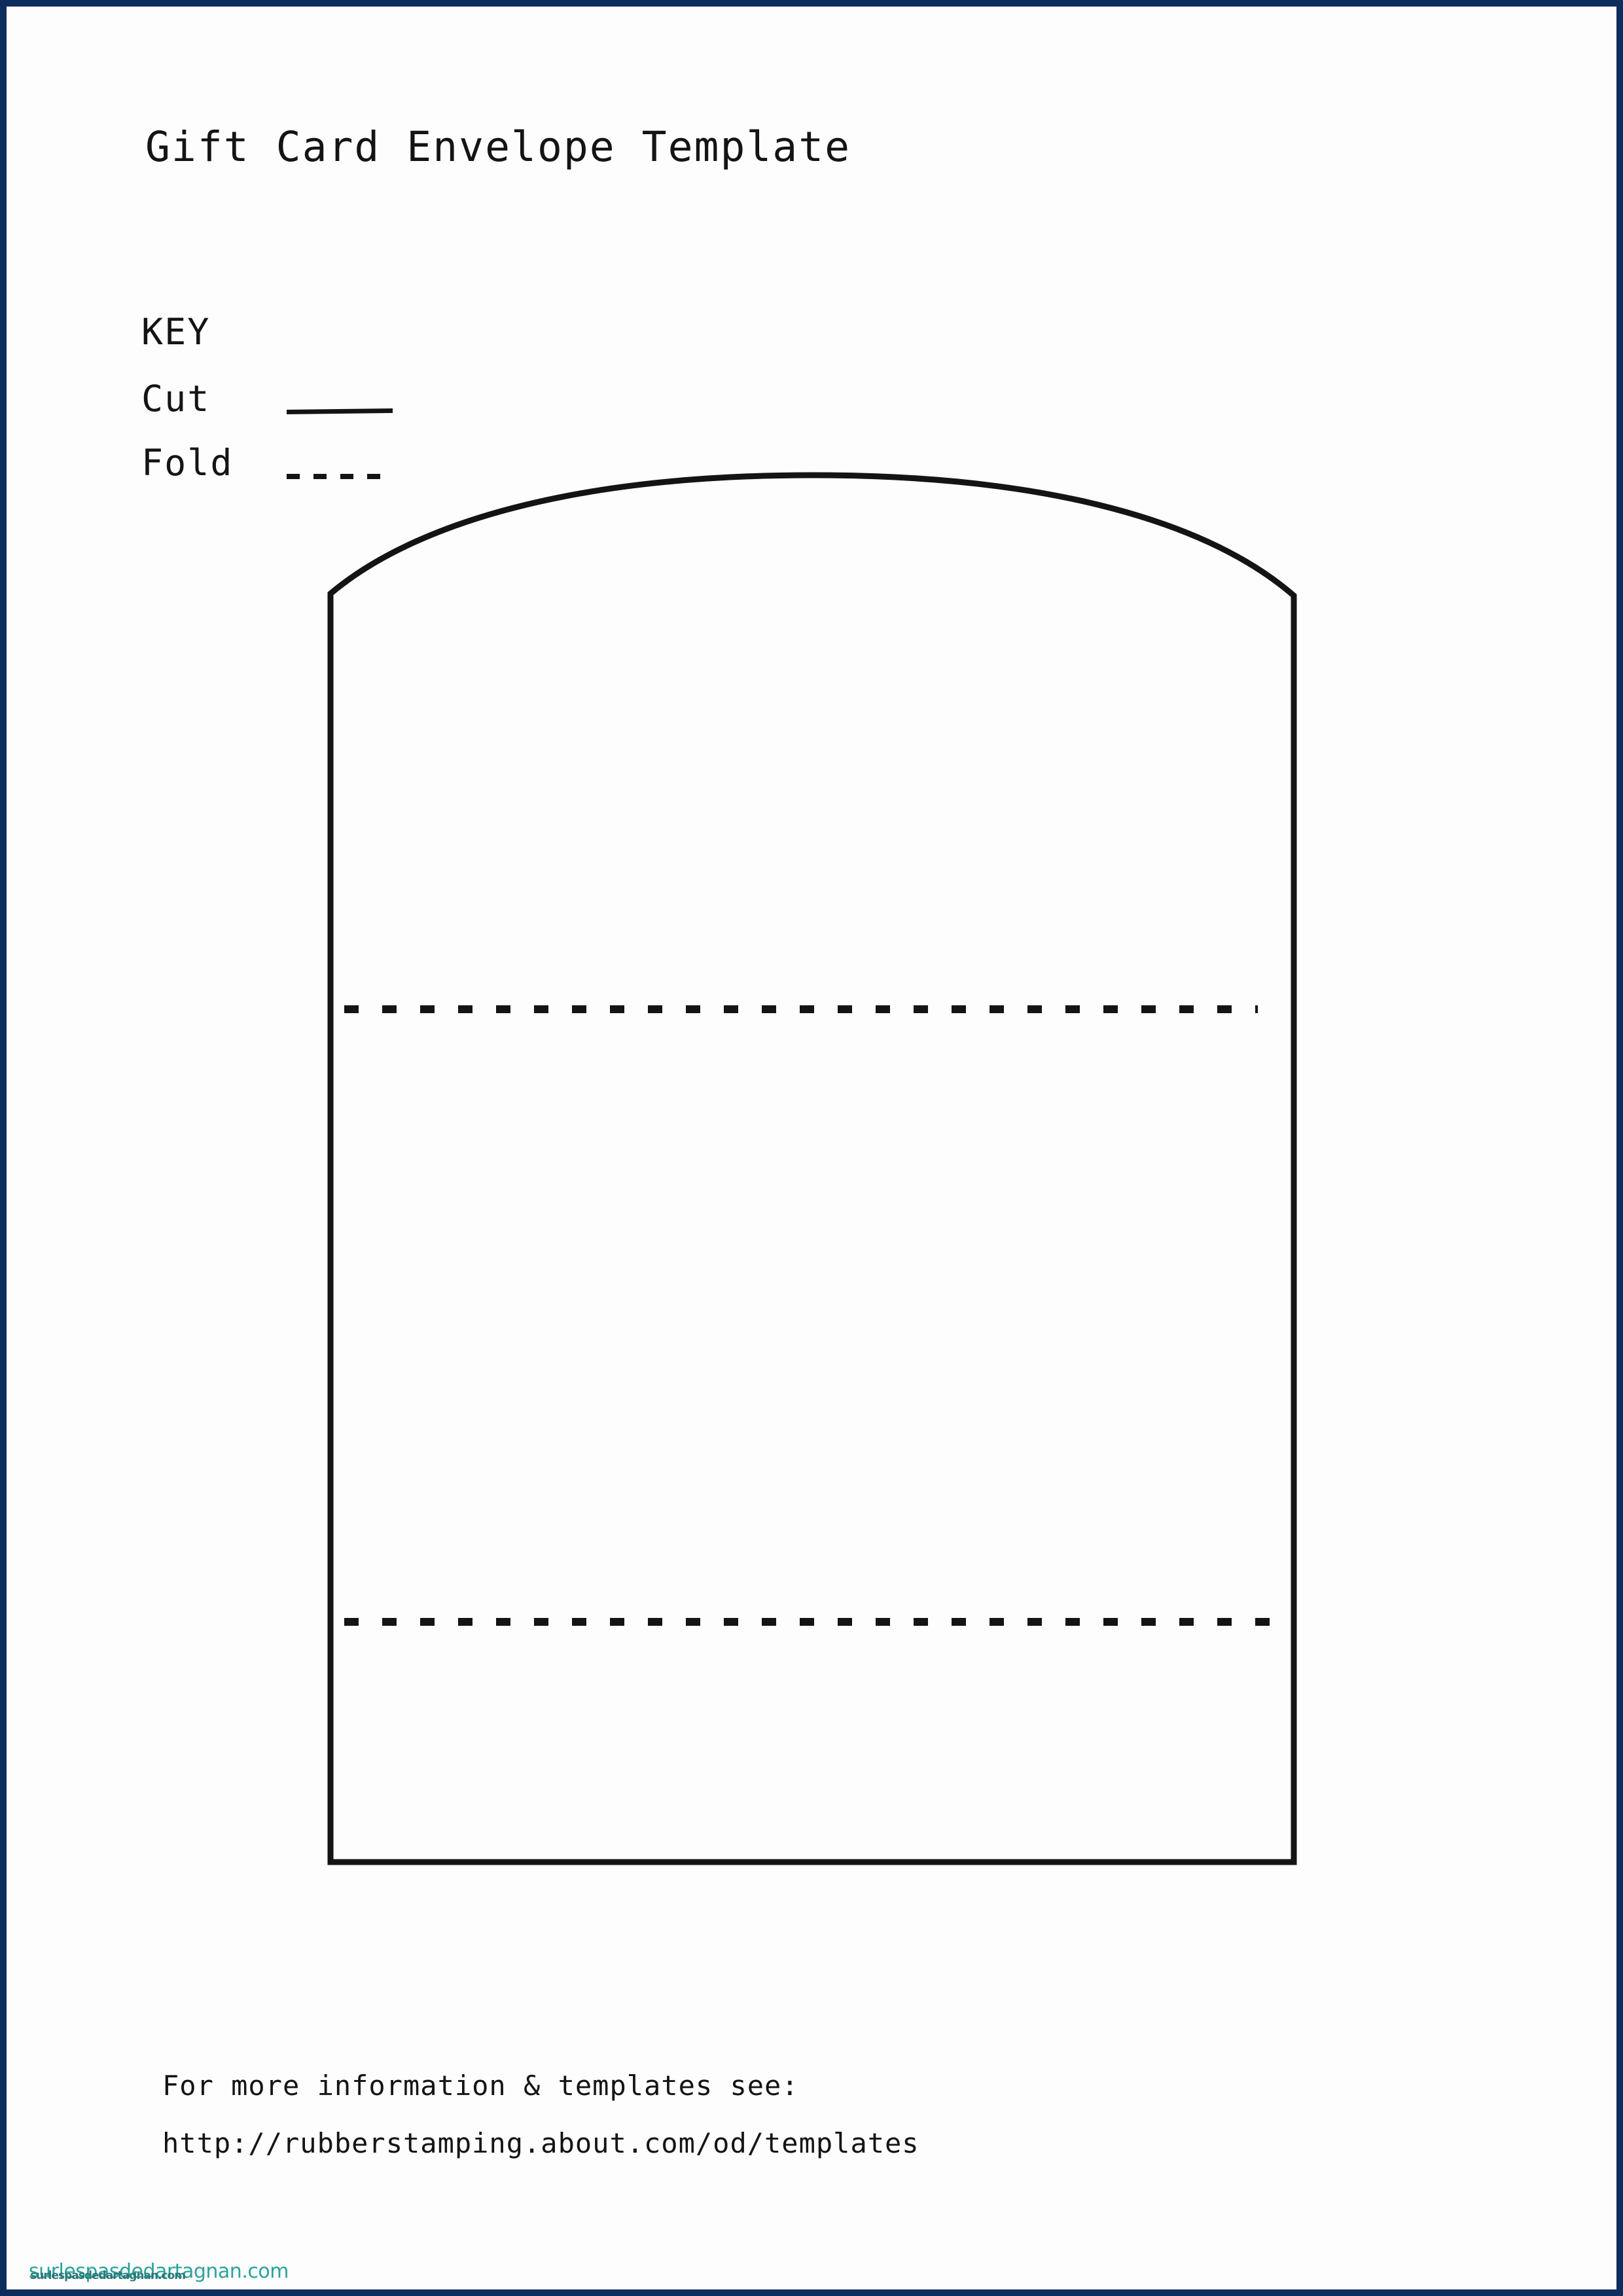 The height and width of the screenshot is (2296, 1623). I want to click on key-fold-line-sample, so click(340, 476).